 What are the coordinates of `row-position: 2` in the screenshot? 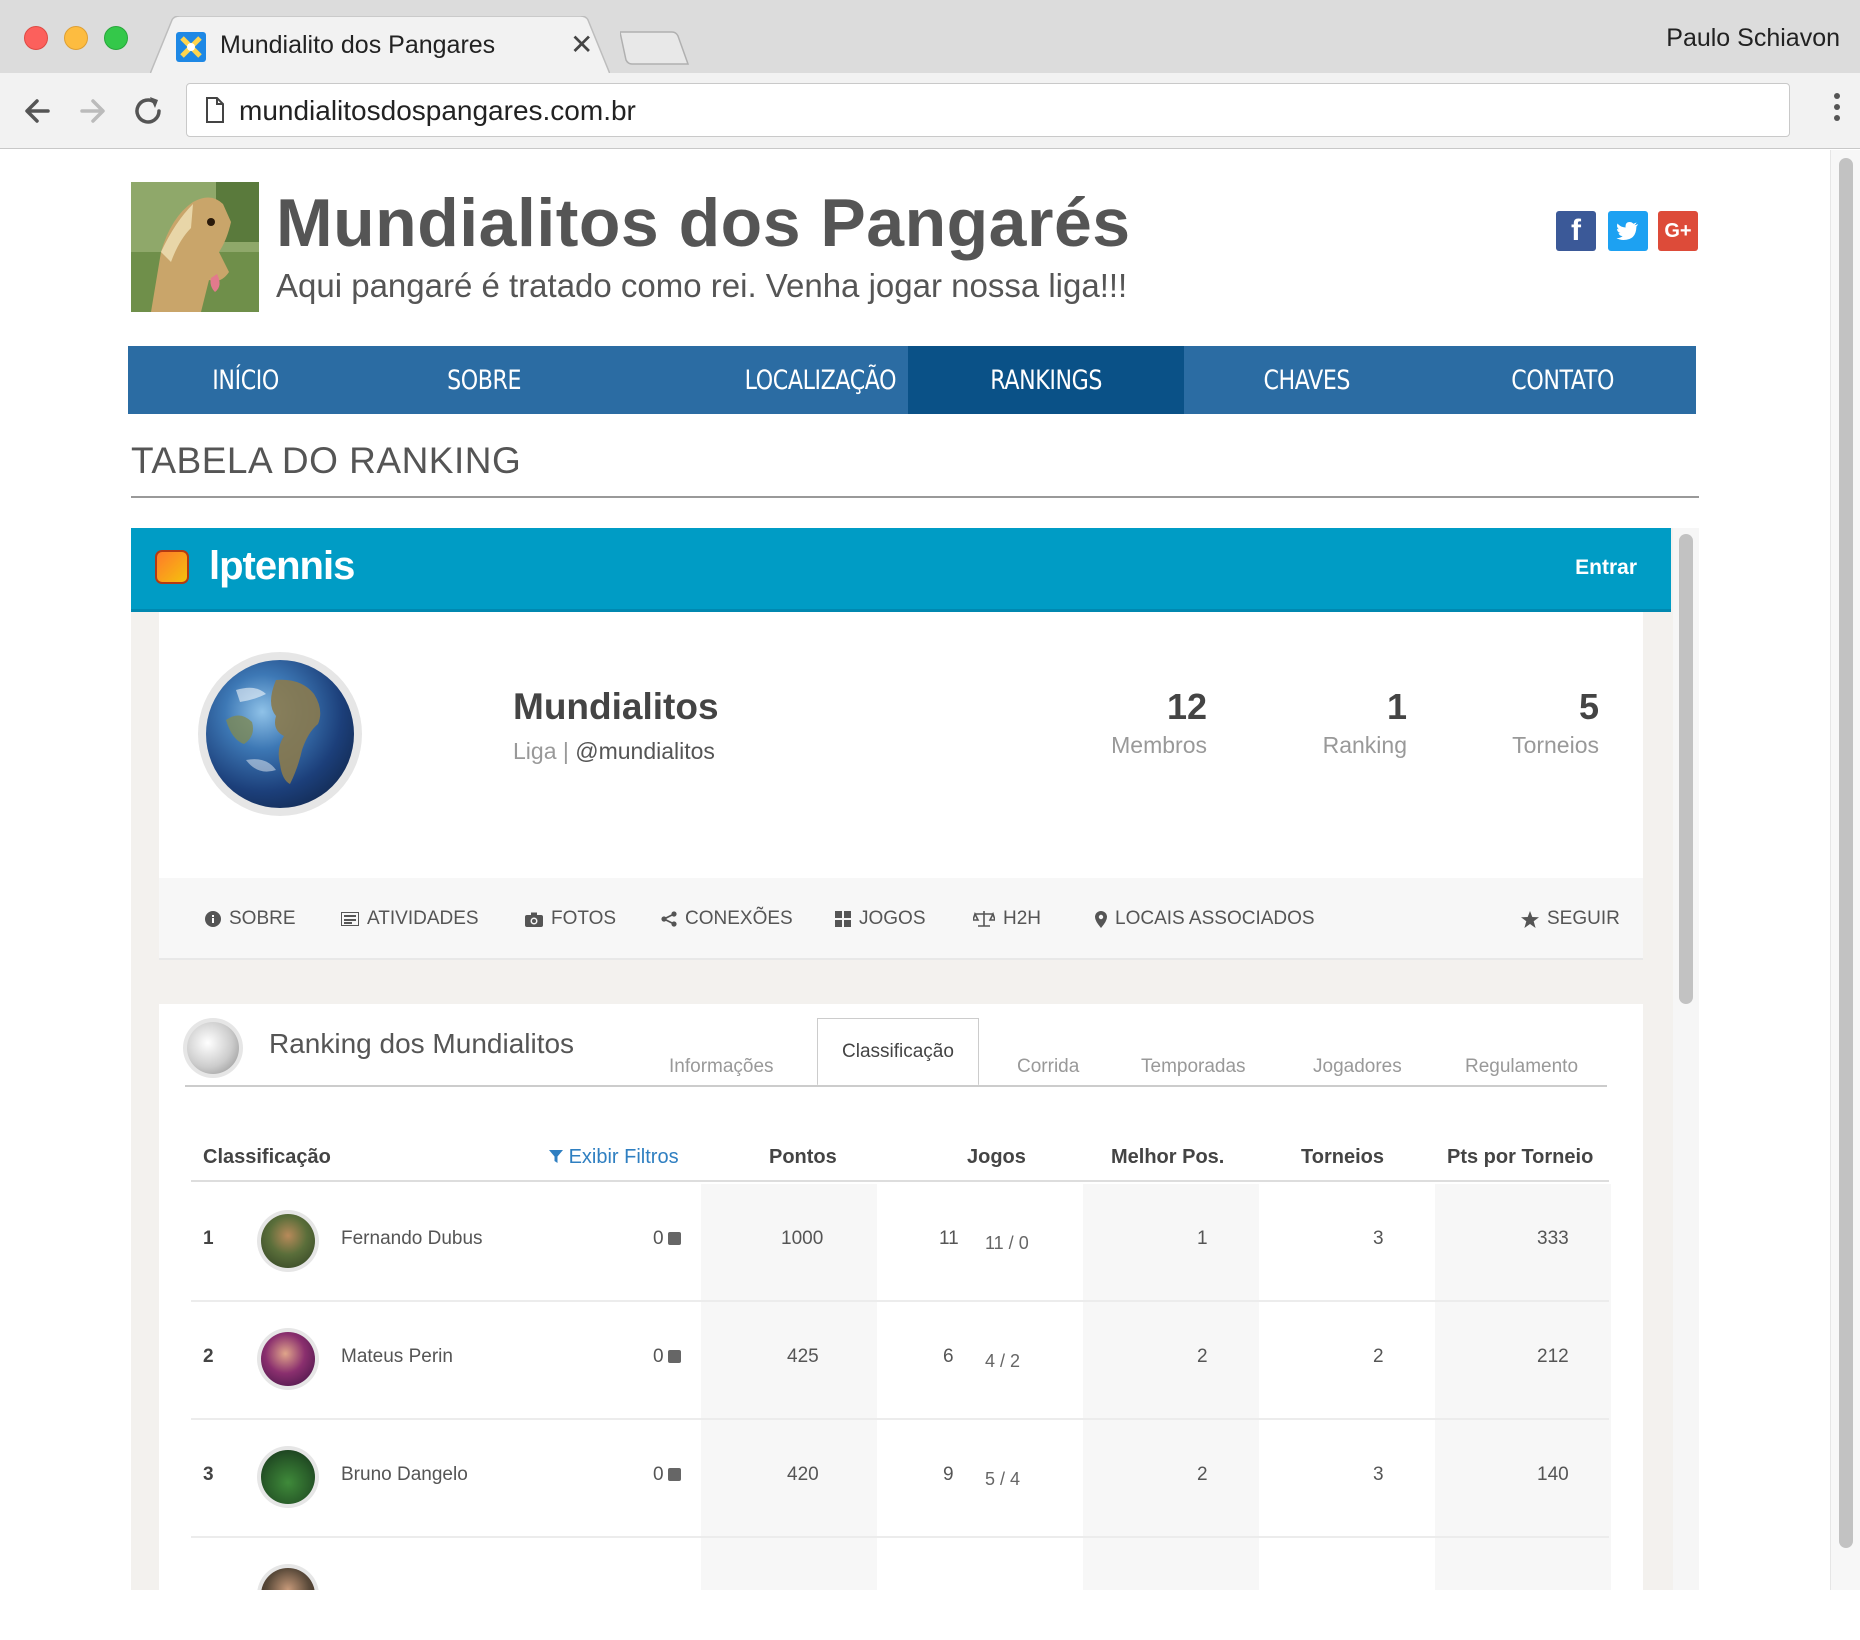 It's located at (208, 1356).